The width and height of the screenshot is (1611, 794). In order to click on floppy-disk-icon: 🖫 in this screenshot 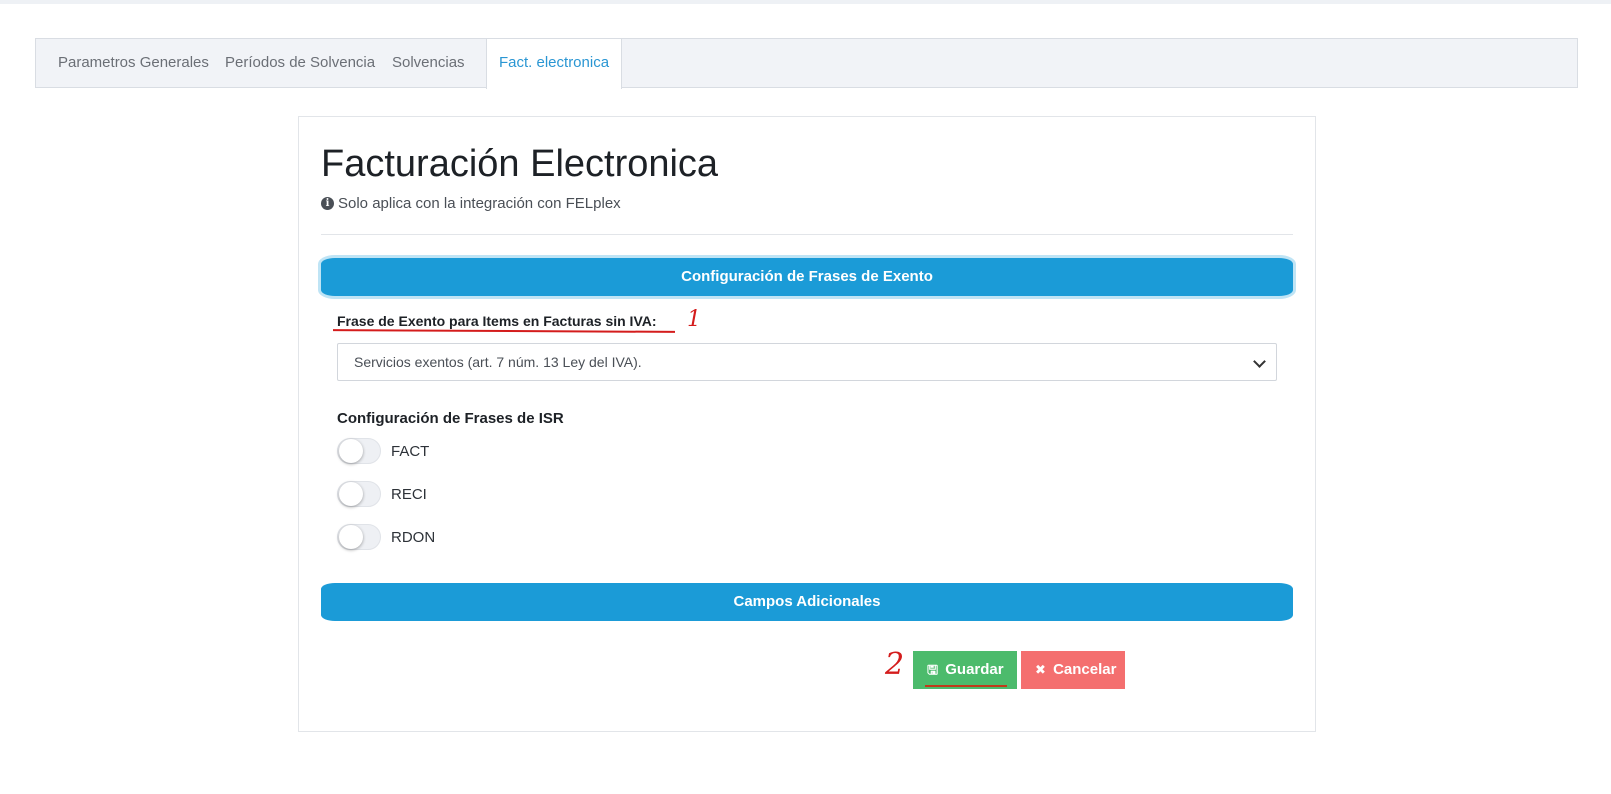, I will do `click(933, 669)`.